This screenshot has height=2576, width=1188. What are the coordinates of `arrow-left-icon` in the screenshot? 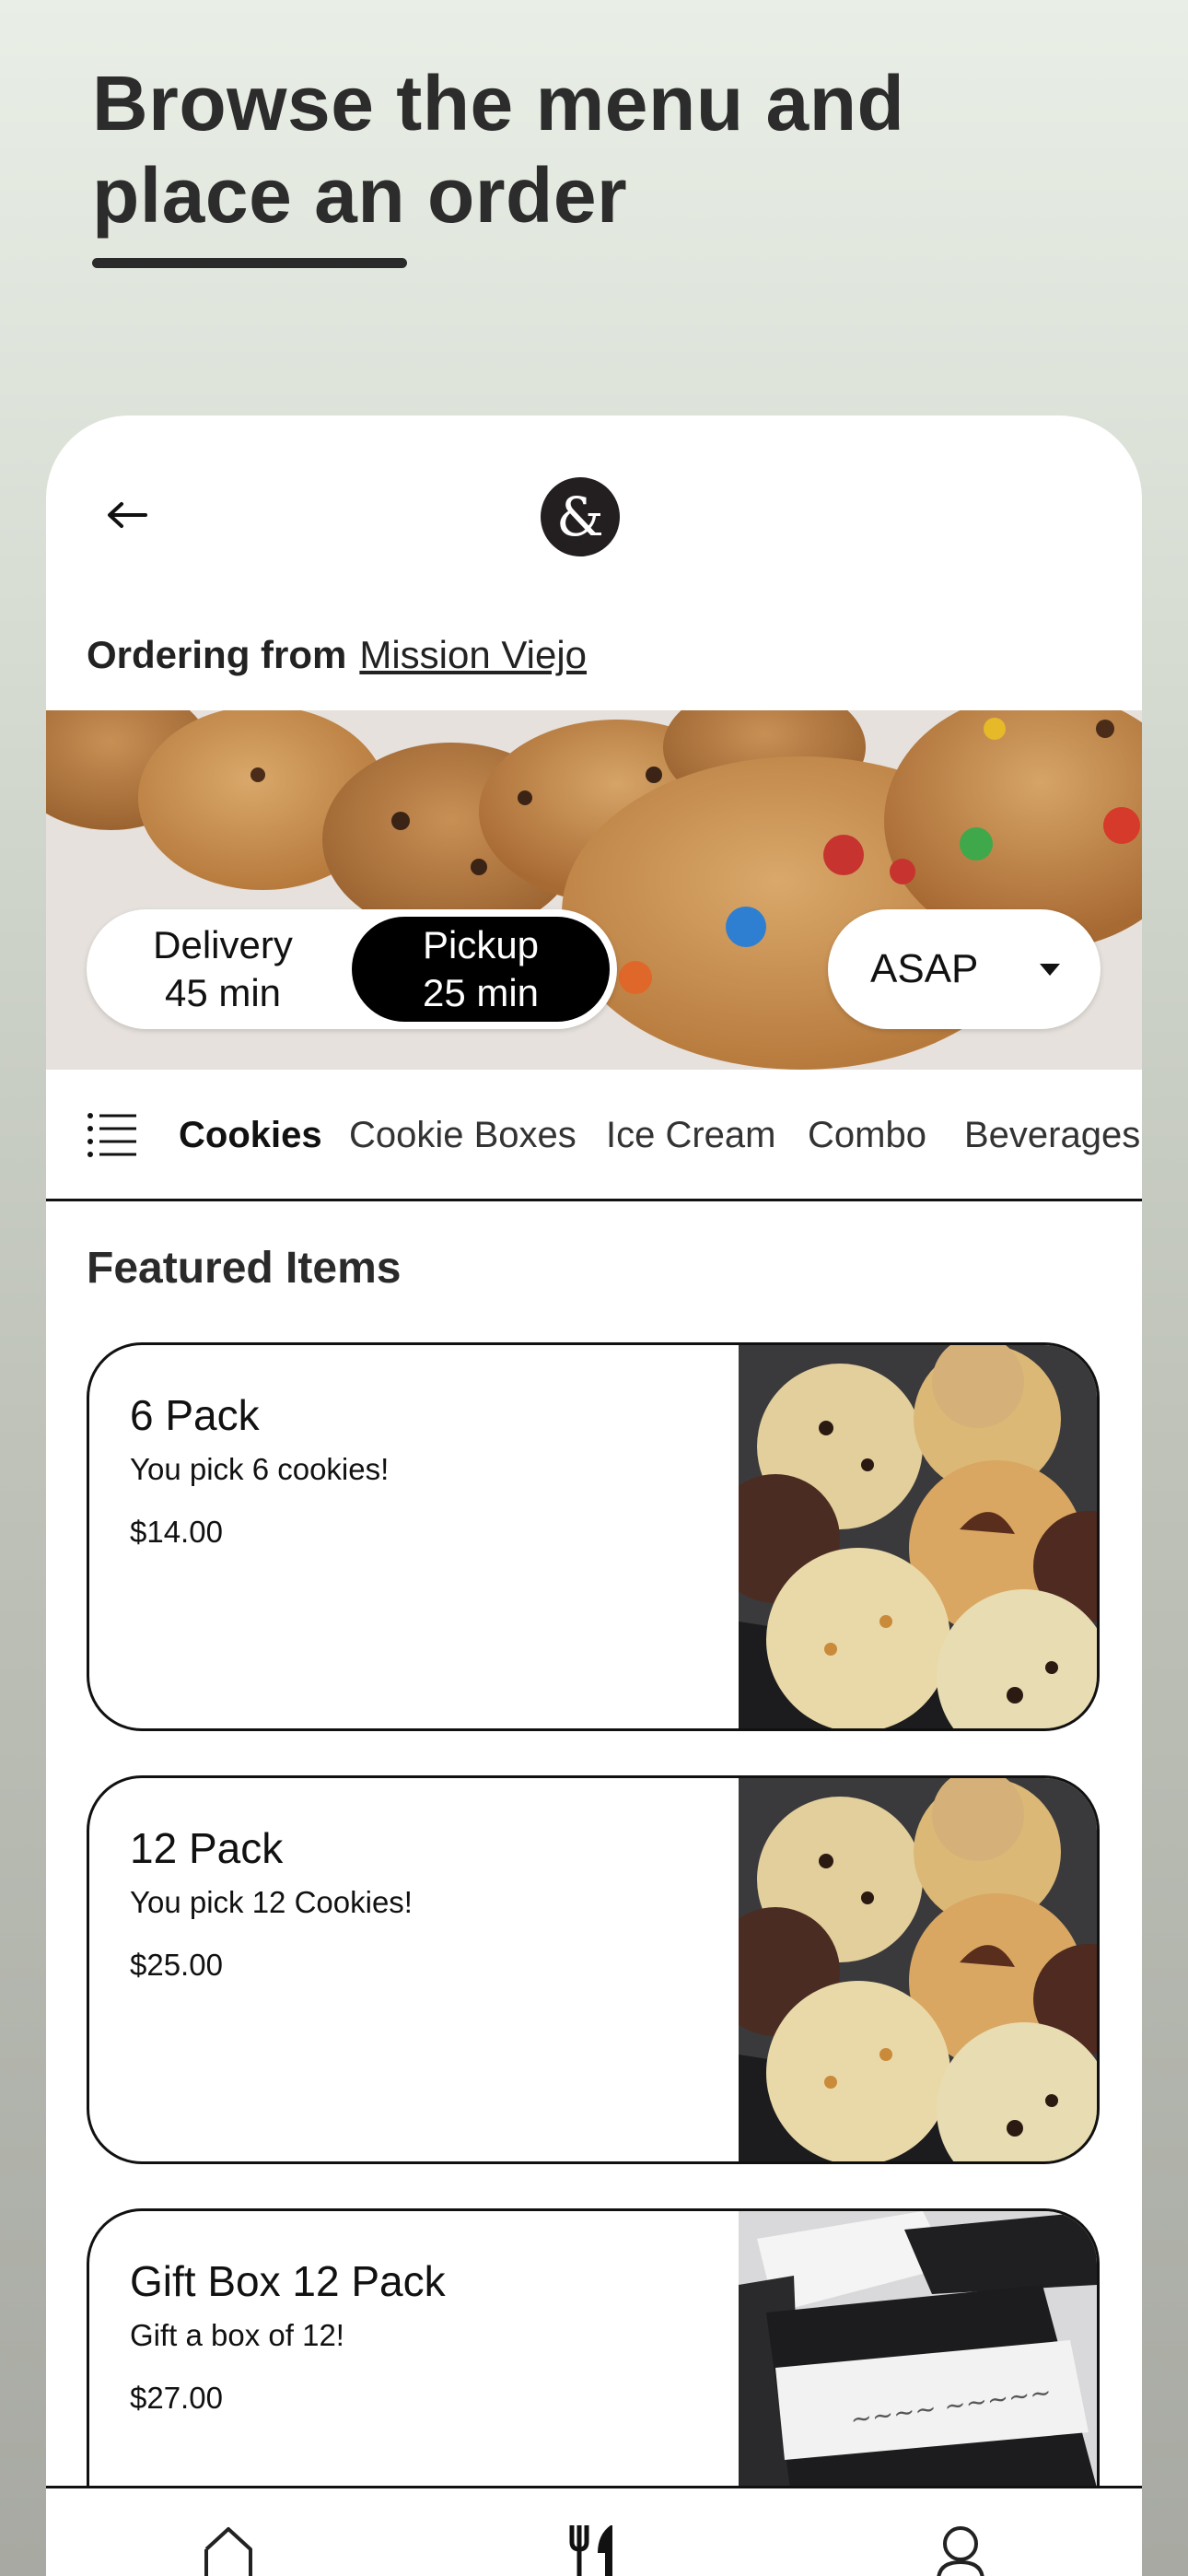 It's located at (127, 515).